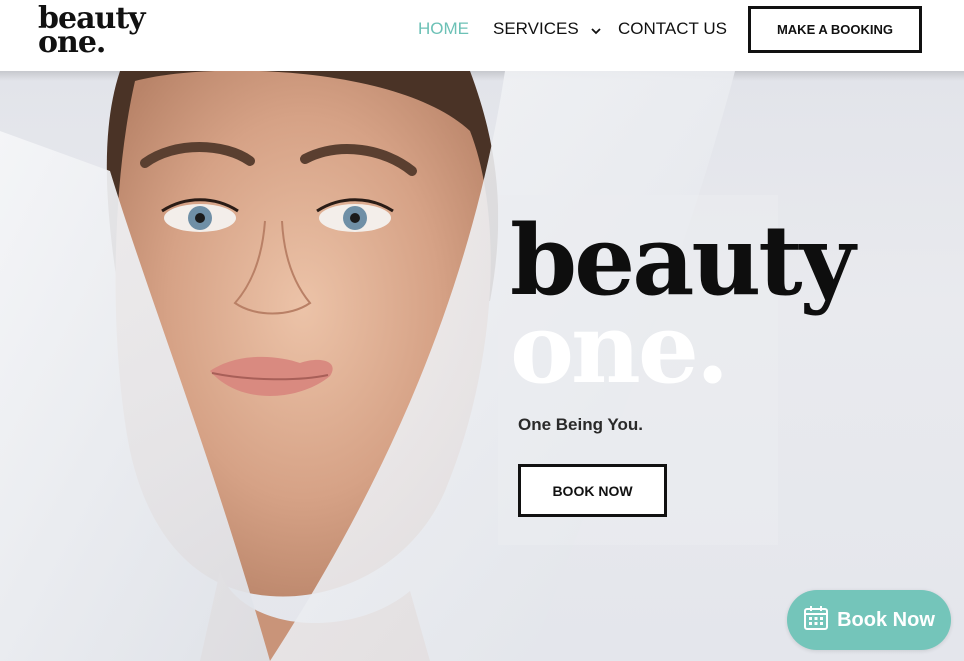 Image resolution: width=964 pixels, height=661 pixels. I want to click on book-now-button: BOOK NOW, so click(592, 490).